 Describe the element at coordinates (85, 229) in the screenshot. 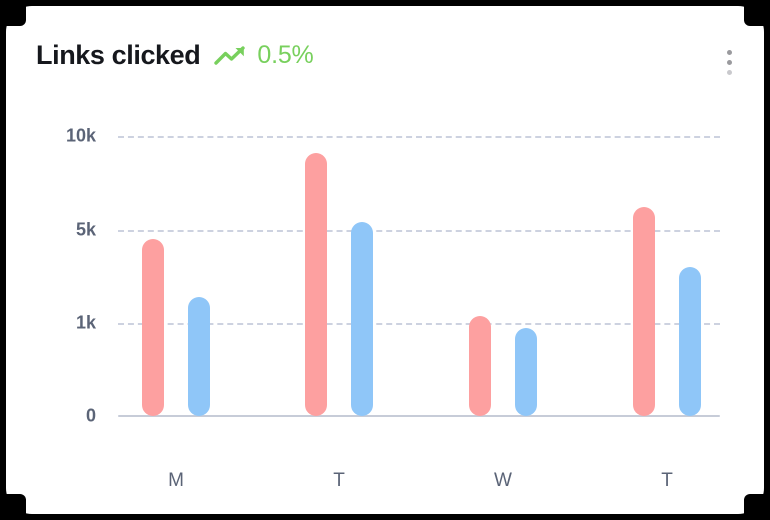

I see `y-axis-tick-label: 5k` at that location.